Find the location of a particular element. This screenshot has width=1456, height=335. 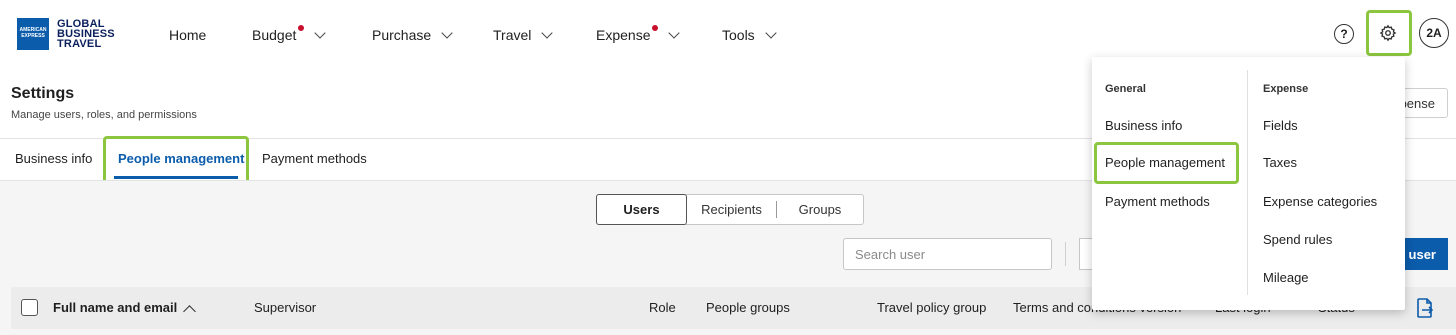

nav-purchase-label: Purchase is located at coordinates (402, 35).